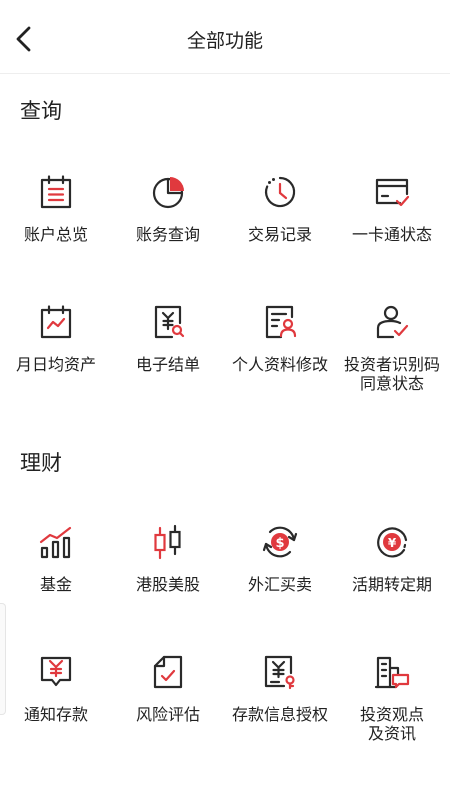 This screenshot has height=800, width=450. What do you see at coordinates (391, 234) in the screenshot?
I see `item-label: 一卡通状态` at bounding box center [391, 234].